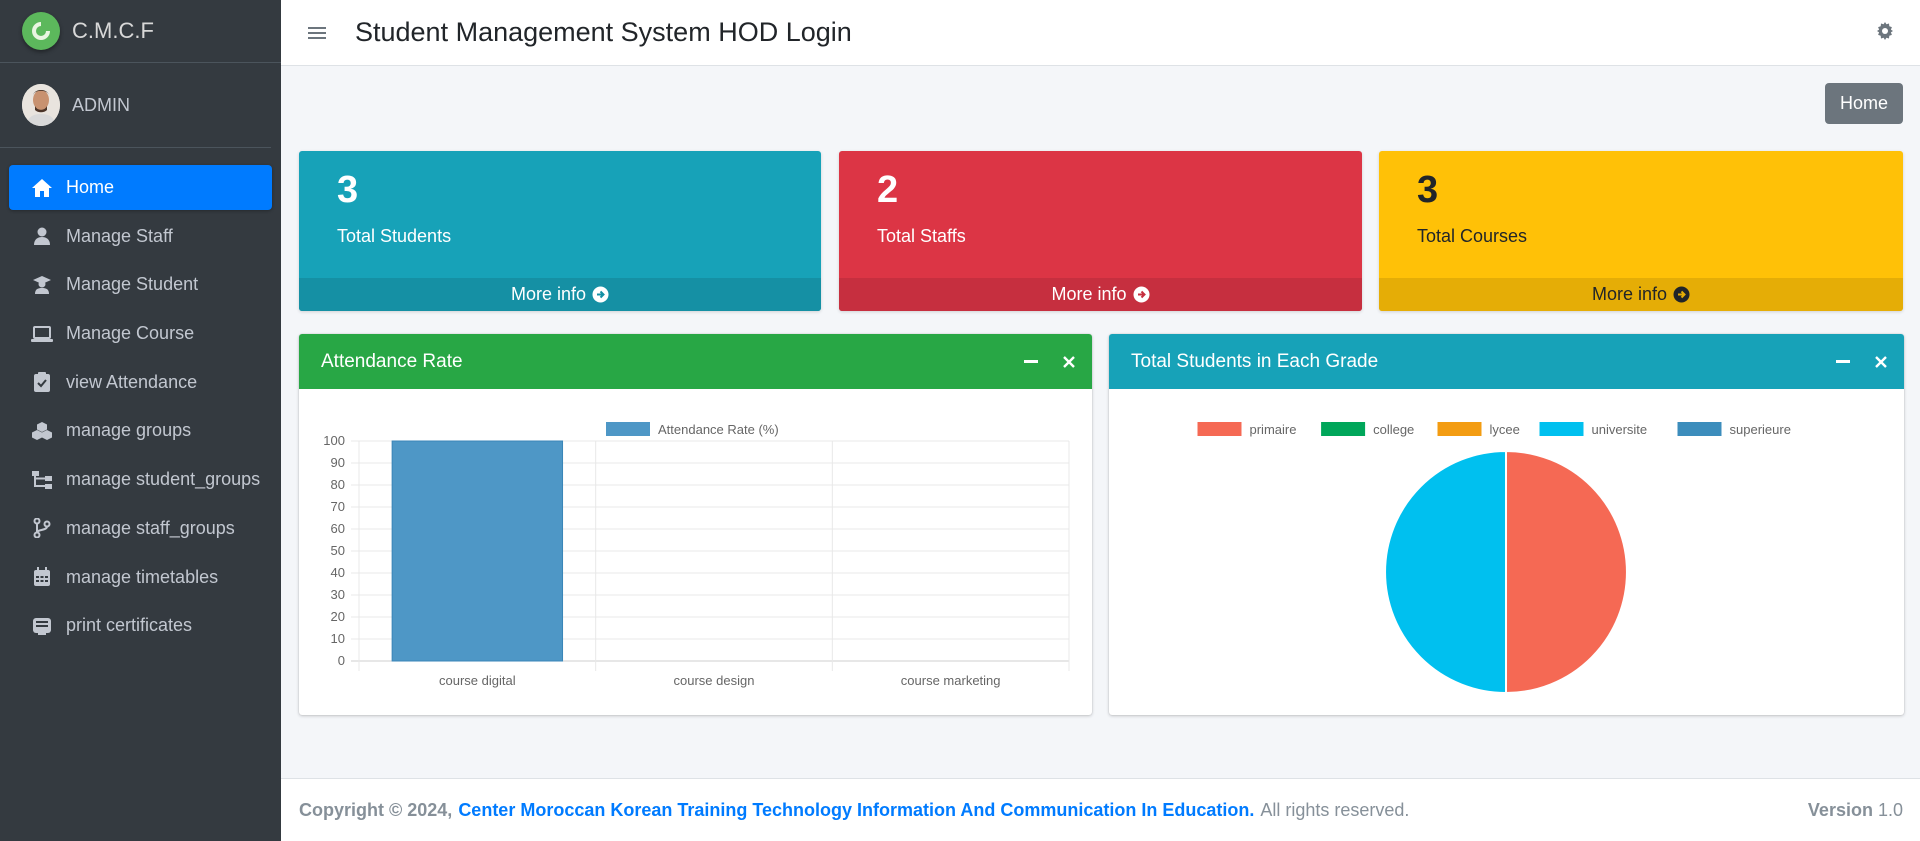 The image size is (1920, 841). I want to click on code-branch-icon, so click(42, 528).